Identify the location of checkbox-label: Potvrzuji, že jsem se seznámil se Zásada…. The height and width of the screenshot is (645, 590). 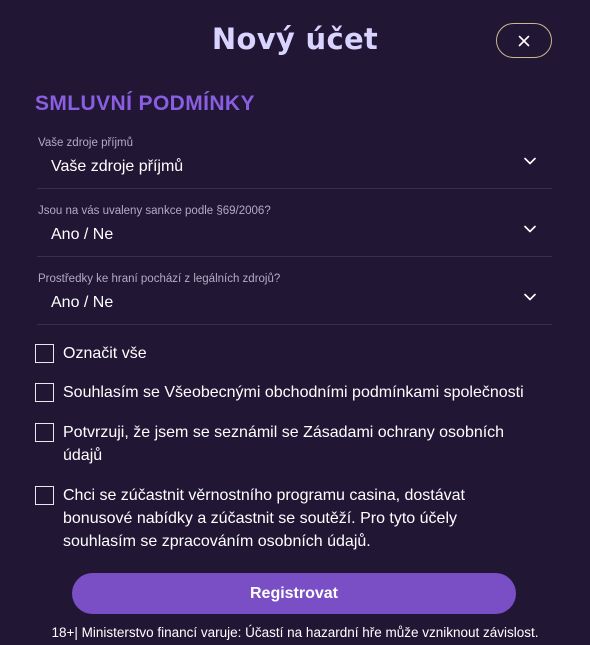
(284, 444).